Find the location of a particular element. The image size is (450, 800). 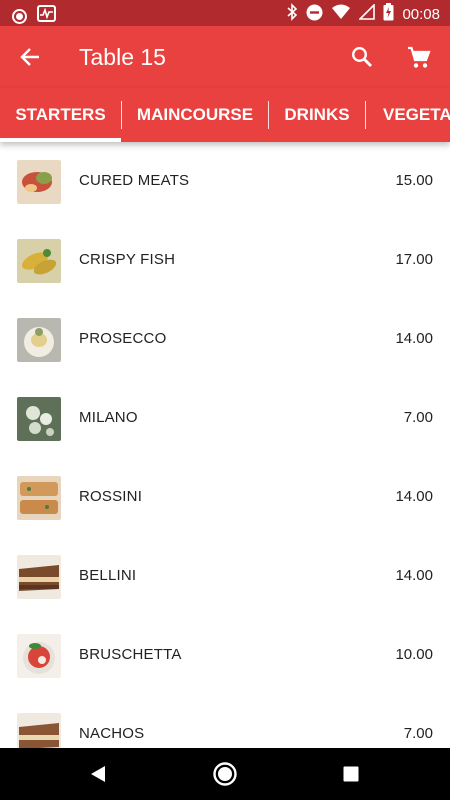

do-not-disturb-icon is located at coordinates (314, 15).